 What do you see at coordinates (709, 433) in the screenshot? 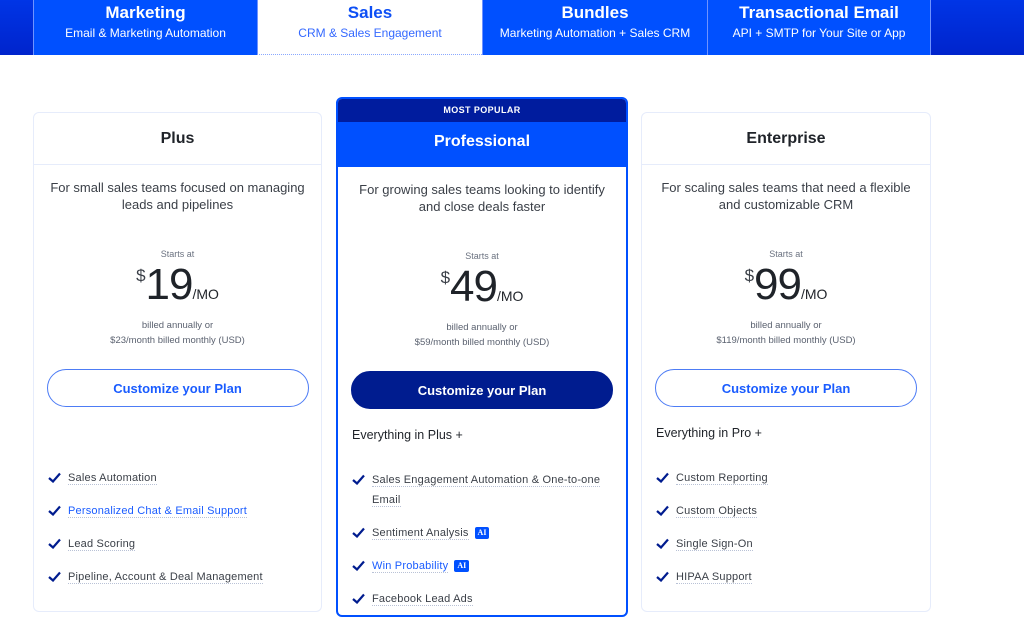
I see `everything-in-label: Everything in Pro +` at bounding box center [709, 433].